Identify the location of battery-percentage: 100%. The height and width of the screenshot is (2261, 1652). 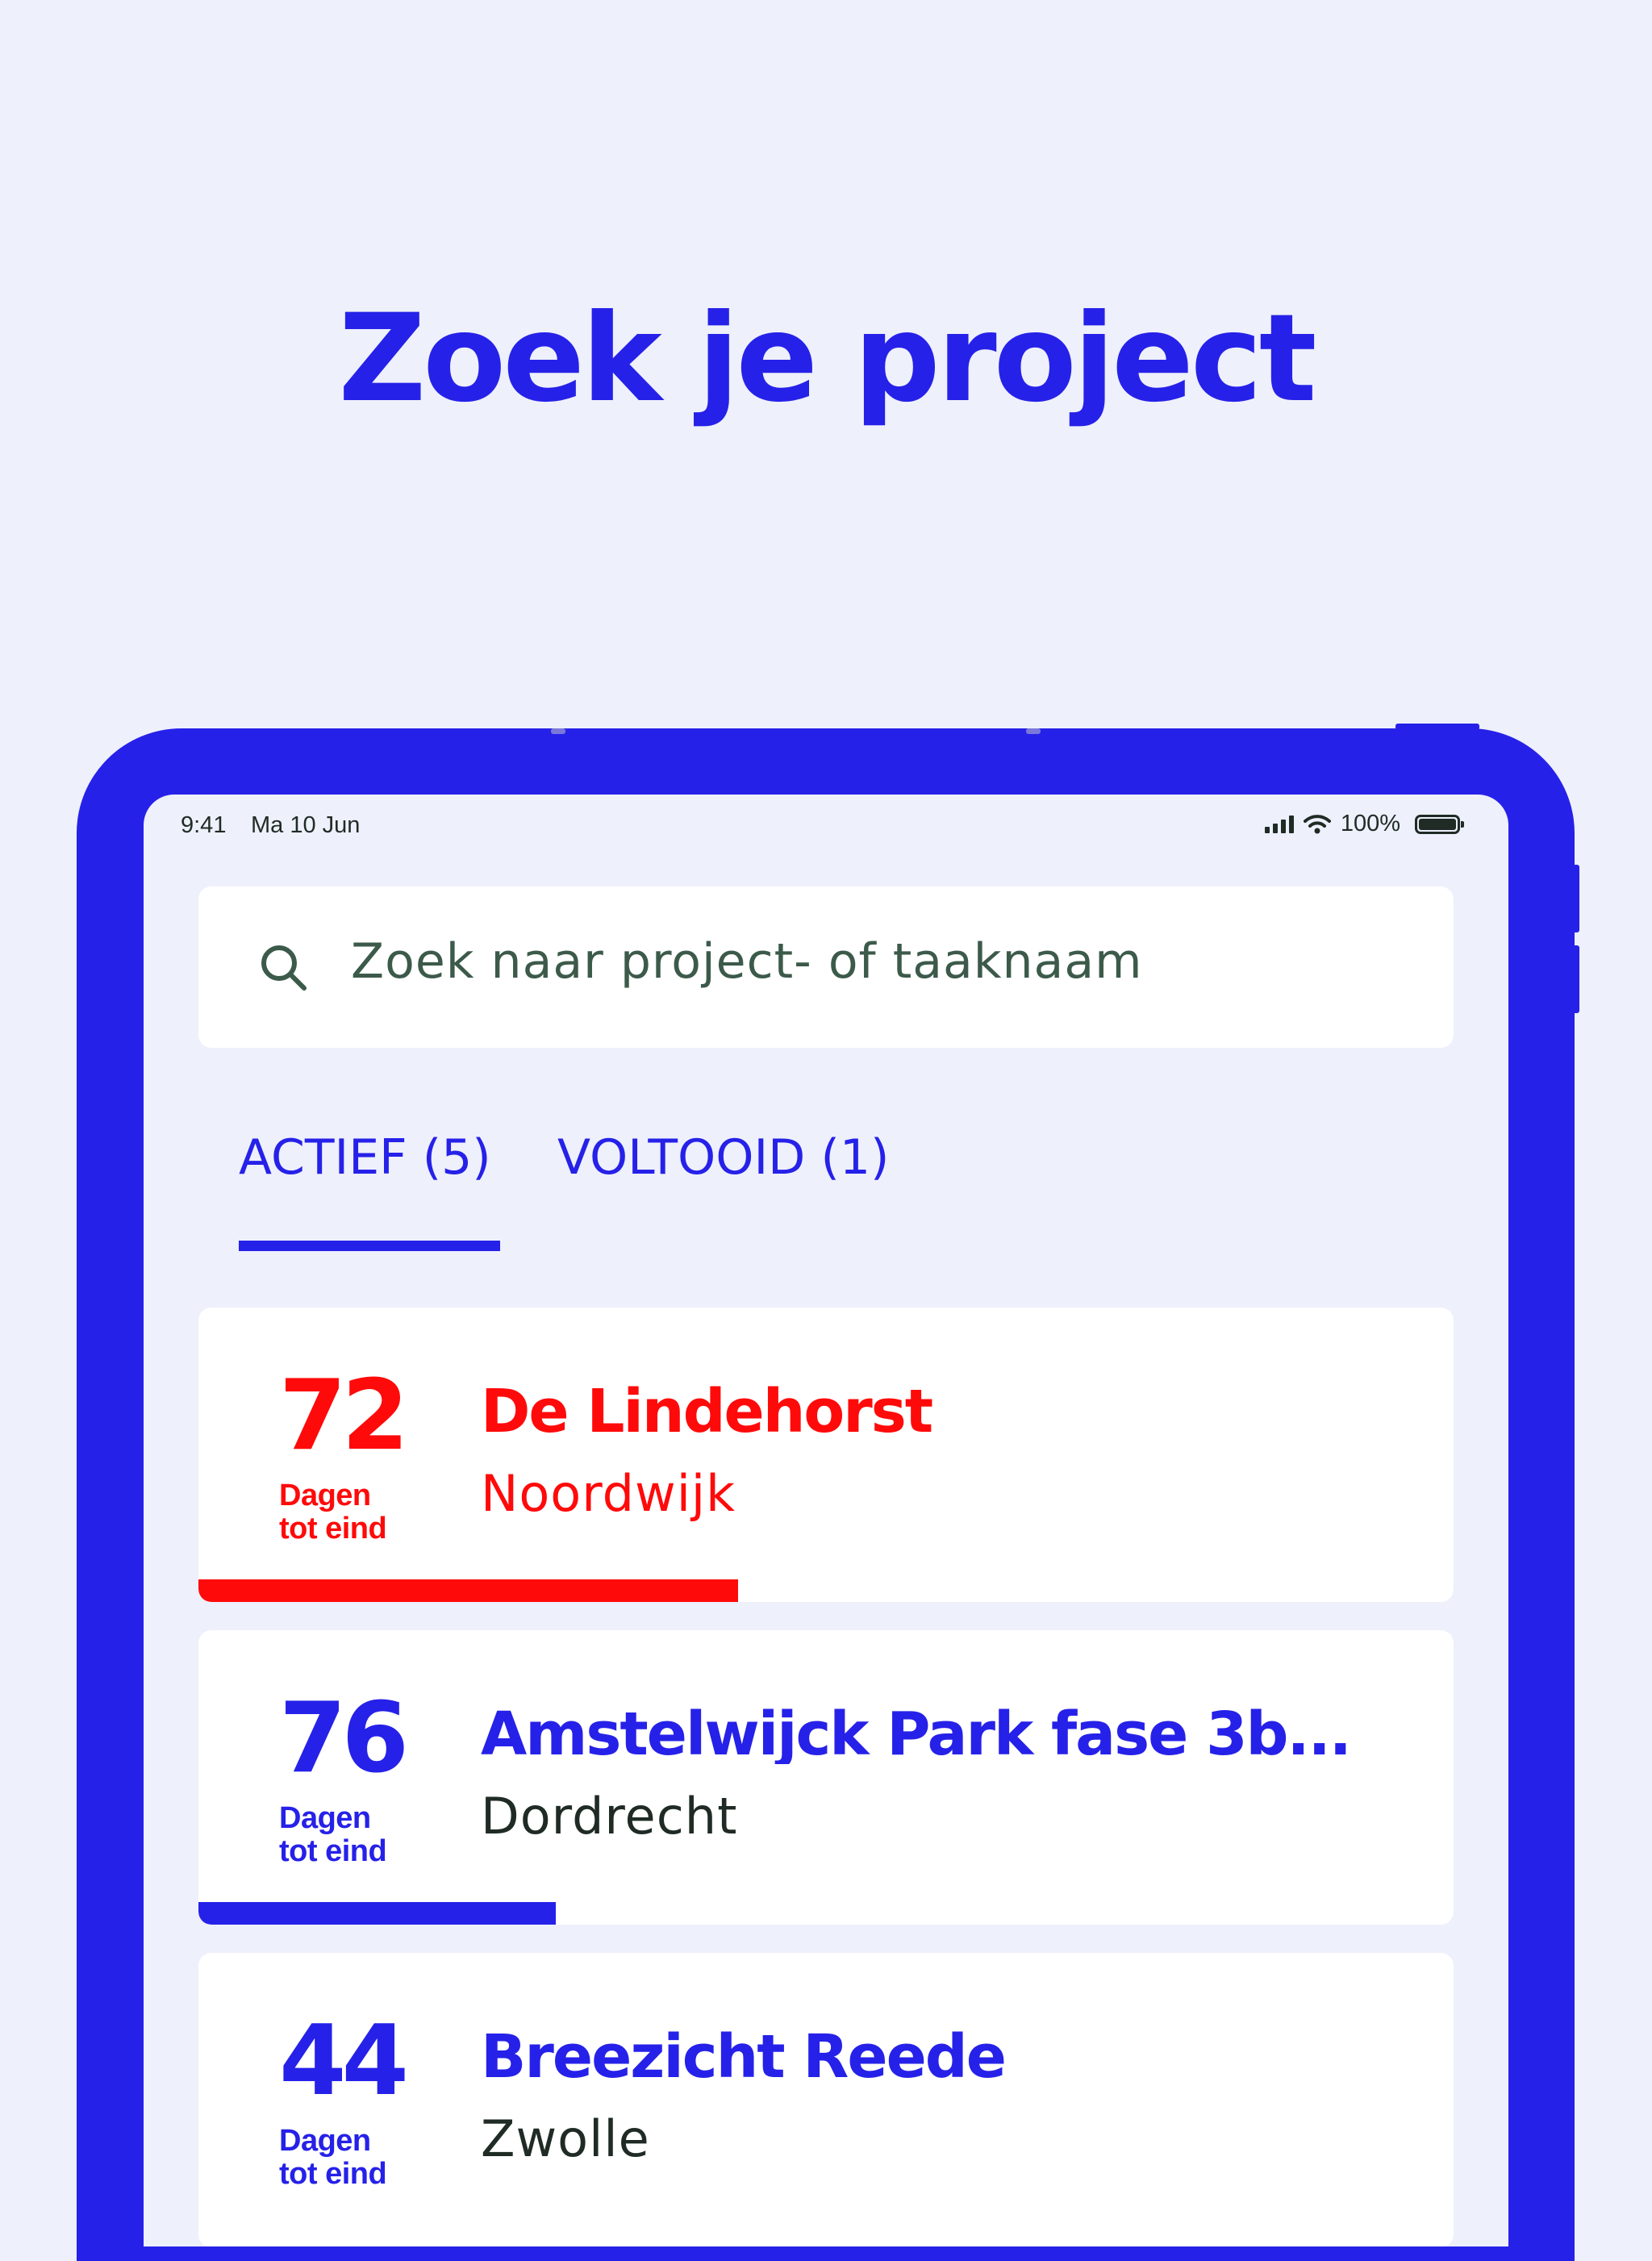
(1370, 823).